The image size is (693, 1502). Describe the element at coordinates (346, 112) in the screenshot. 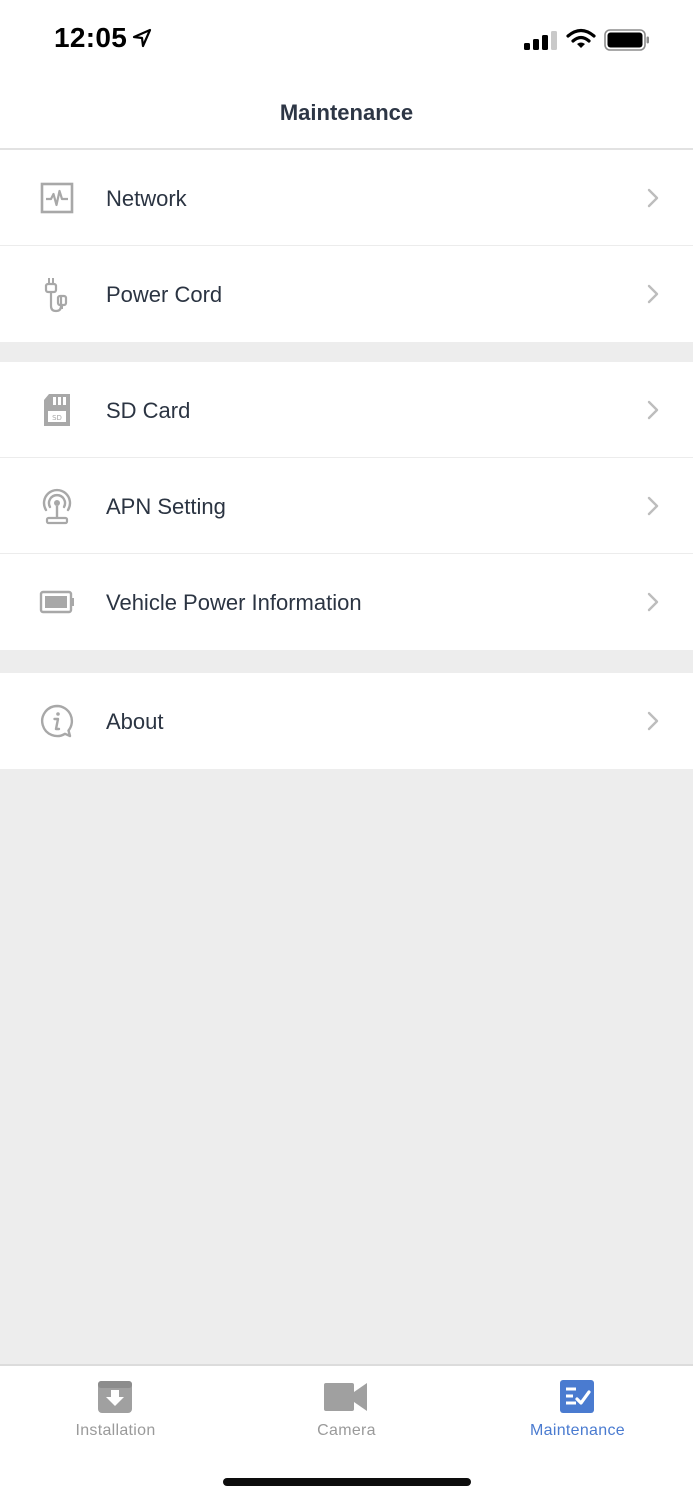

I see `page-title: Maintenance` at that location.